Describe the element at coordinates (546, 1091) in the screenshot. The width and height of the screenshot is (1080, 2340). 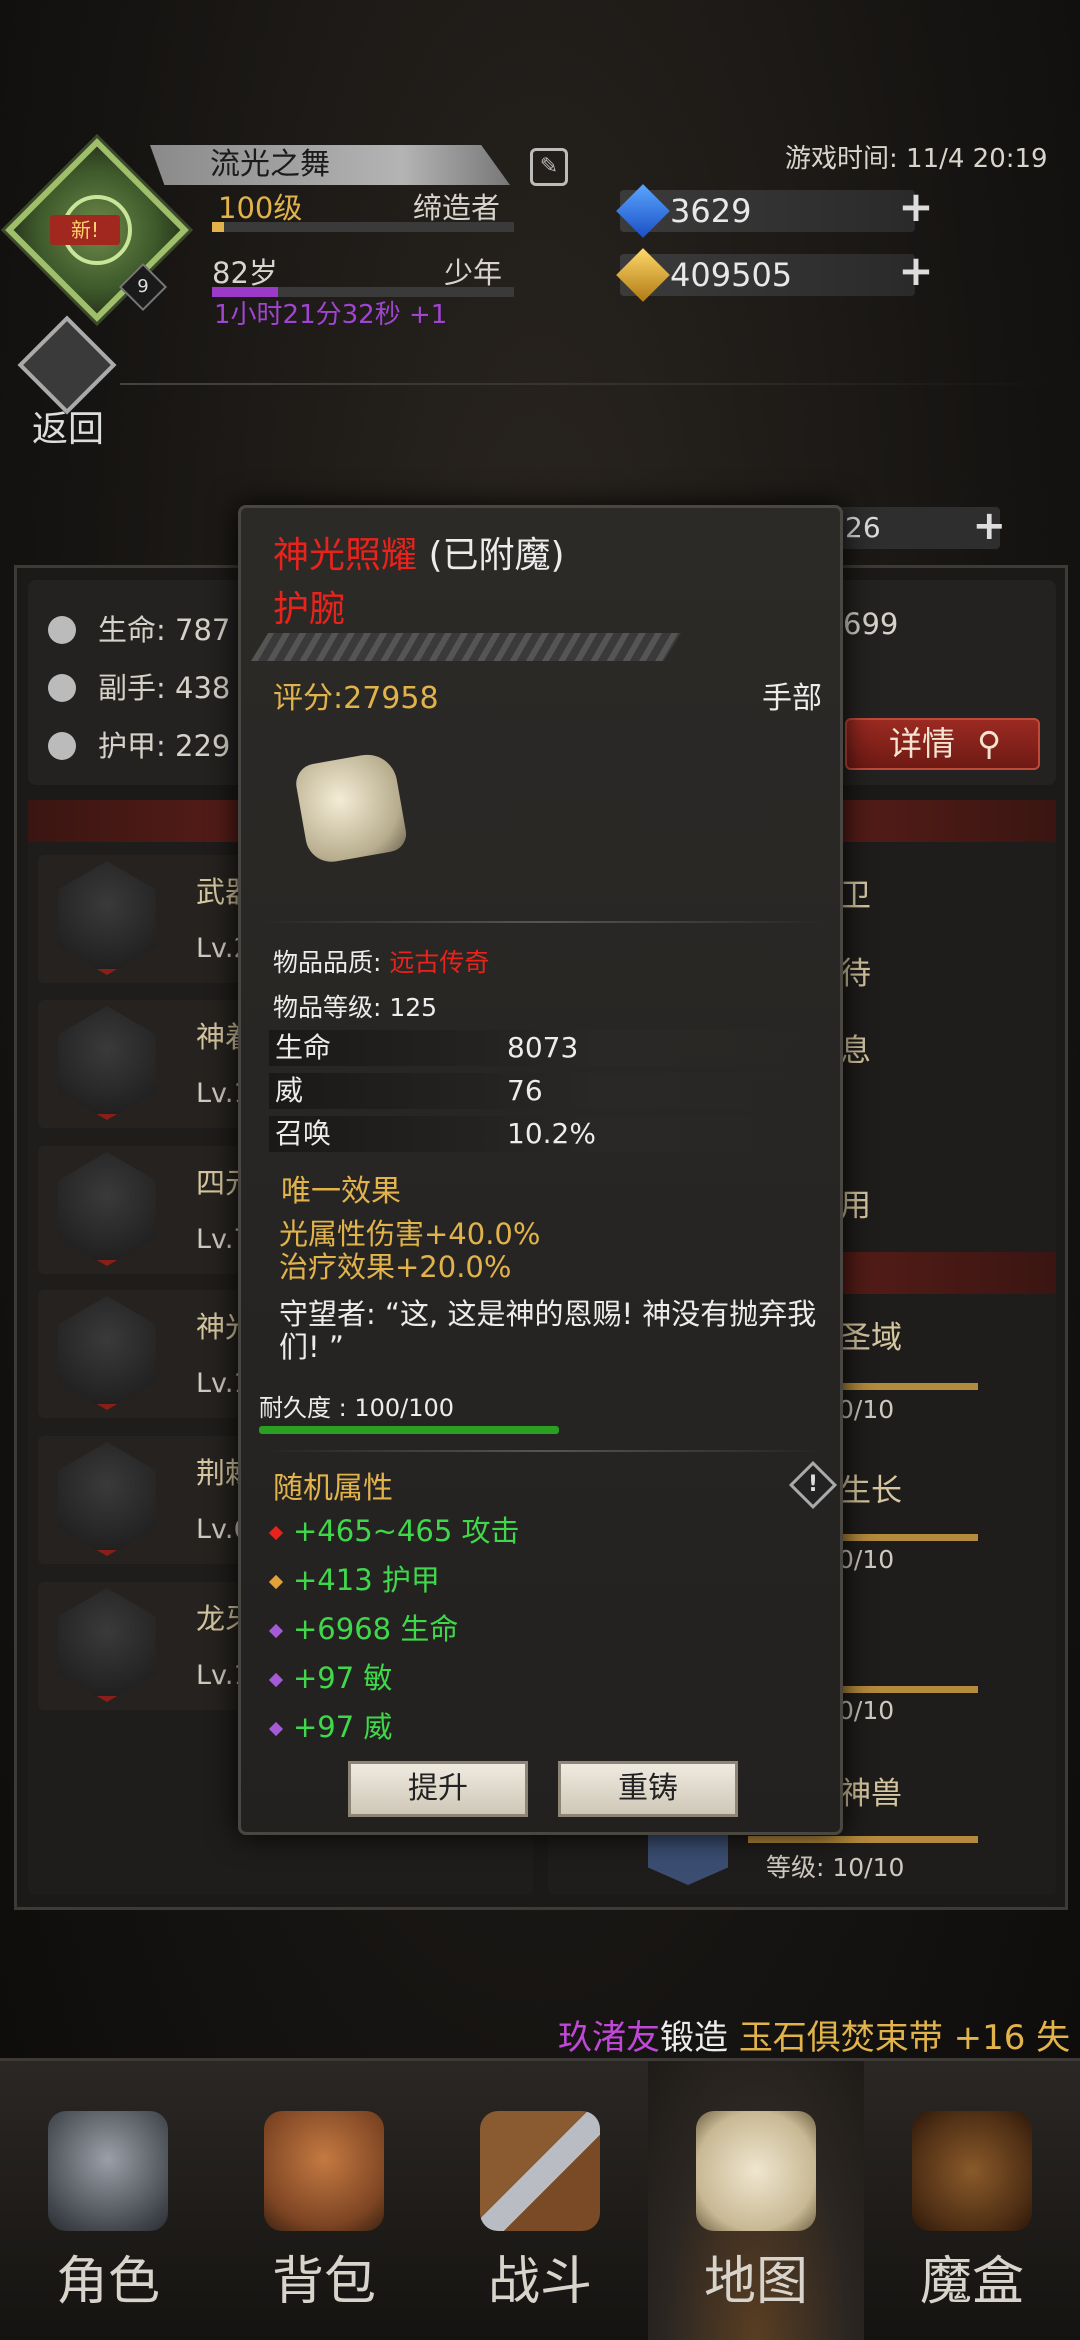
I see `base-stat-row: 威 76` at that location.